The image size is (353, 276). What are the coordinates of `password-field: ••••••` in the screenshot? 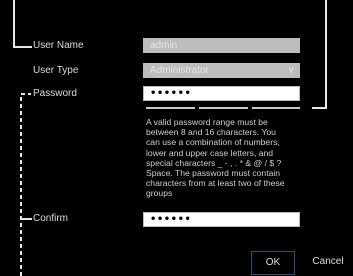 It's located at (221, 93).